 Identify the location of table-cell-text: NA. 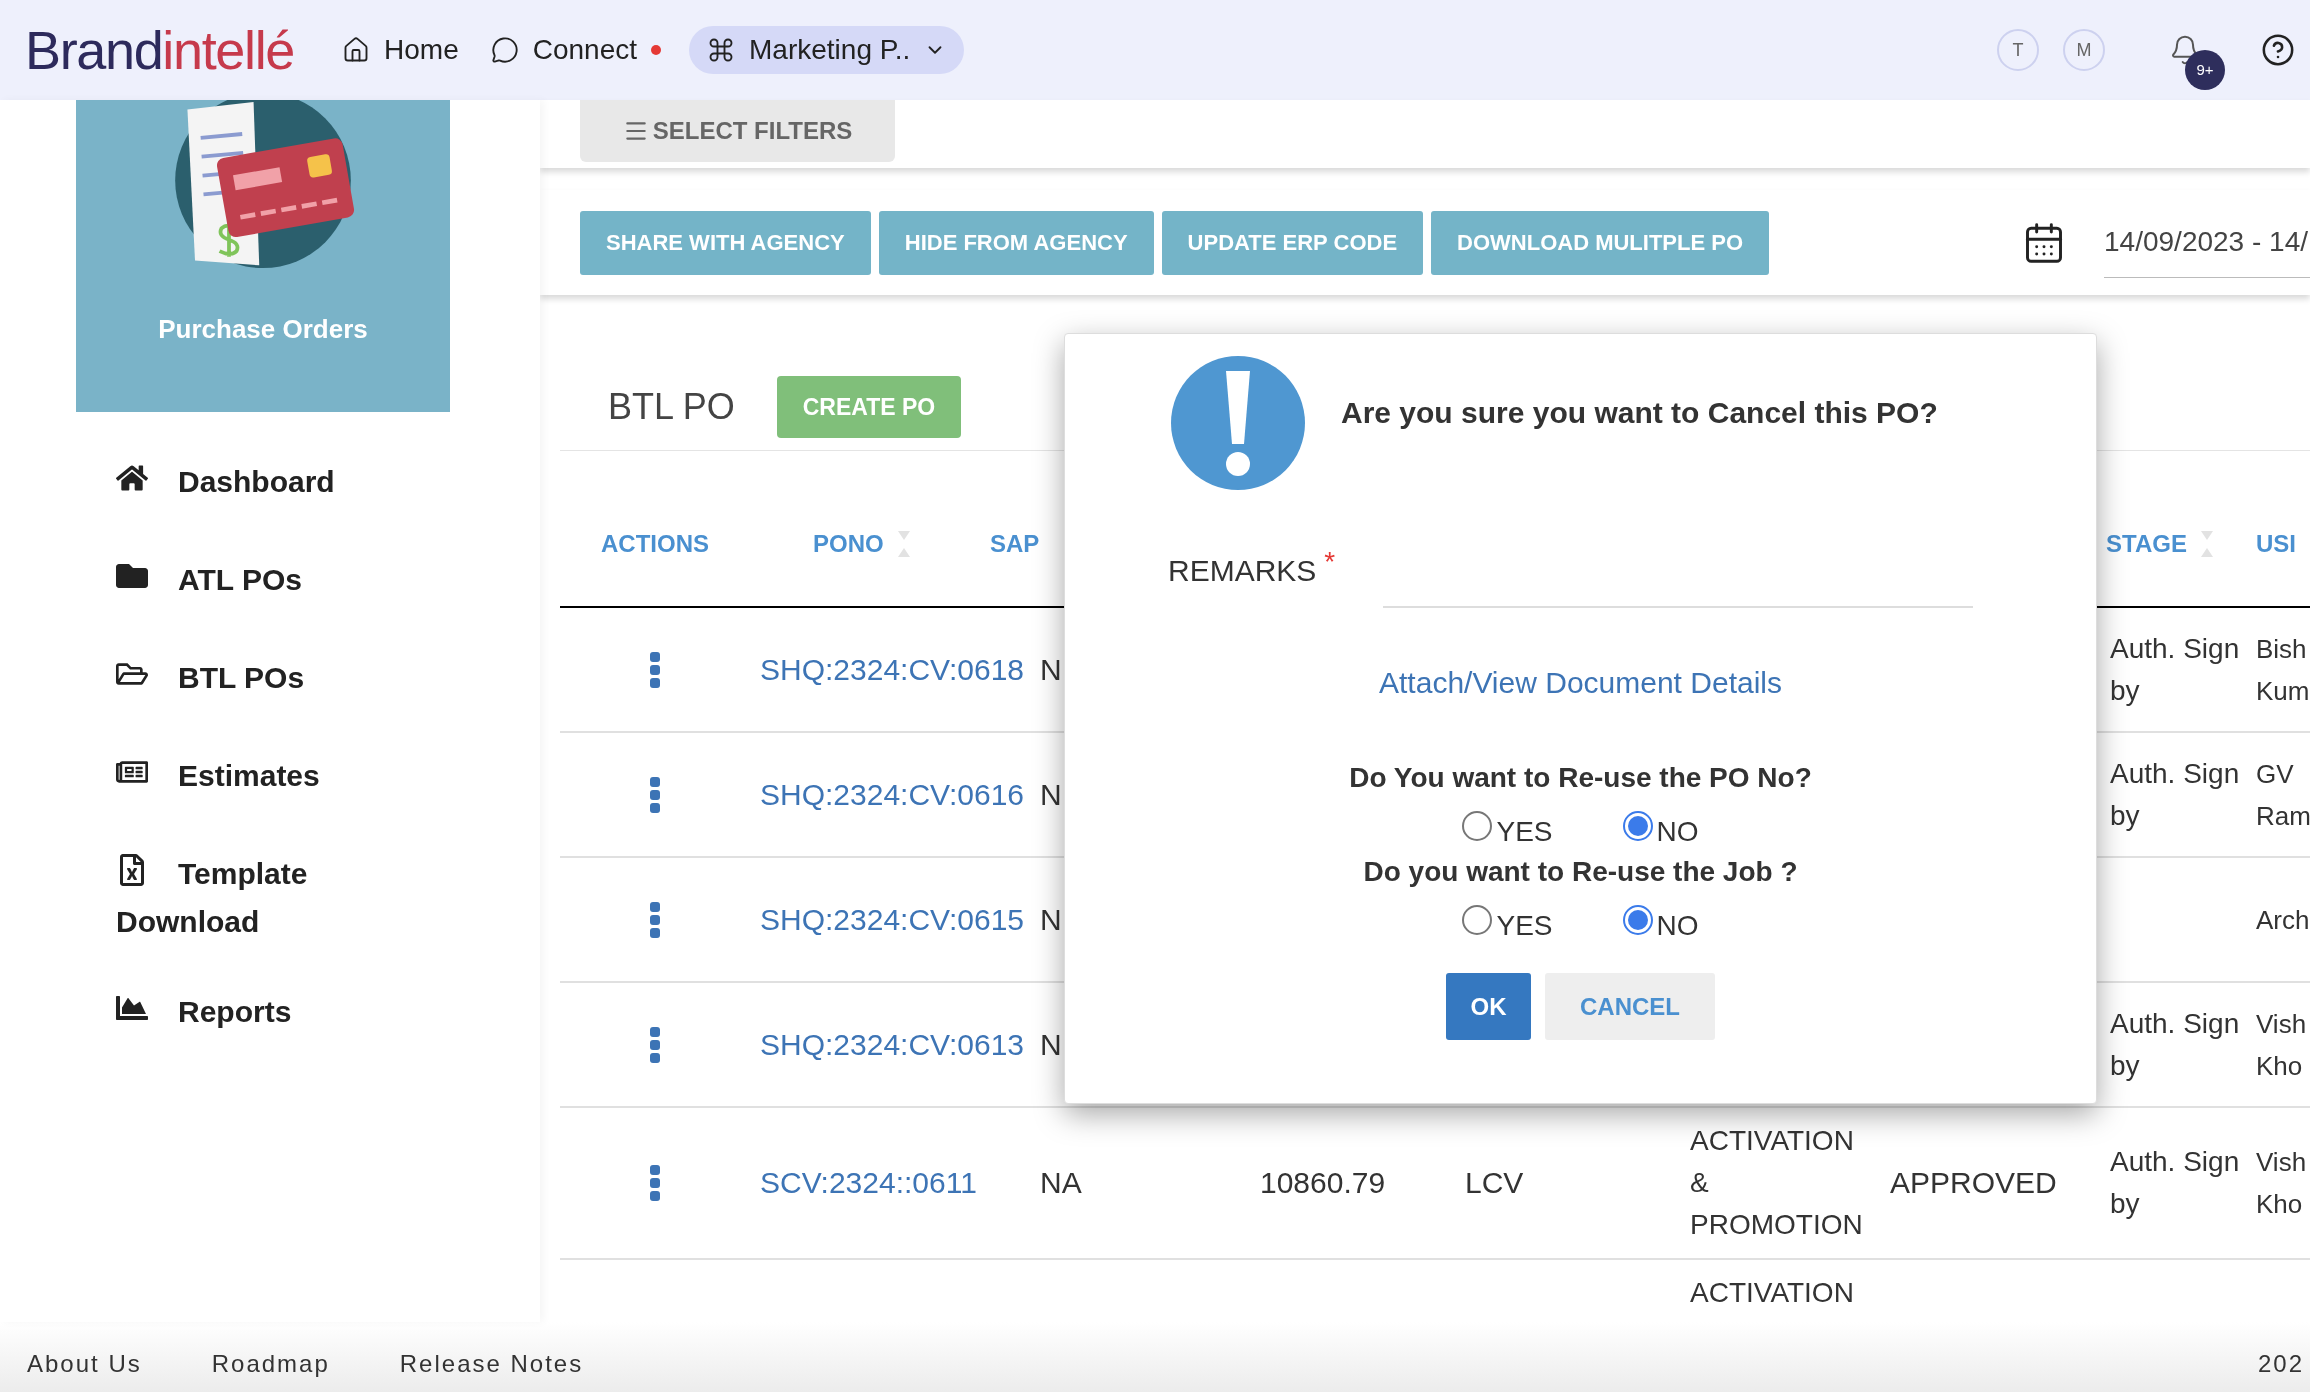
(1061, 1183).